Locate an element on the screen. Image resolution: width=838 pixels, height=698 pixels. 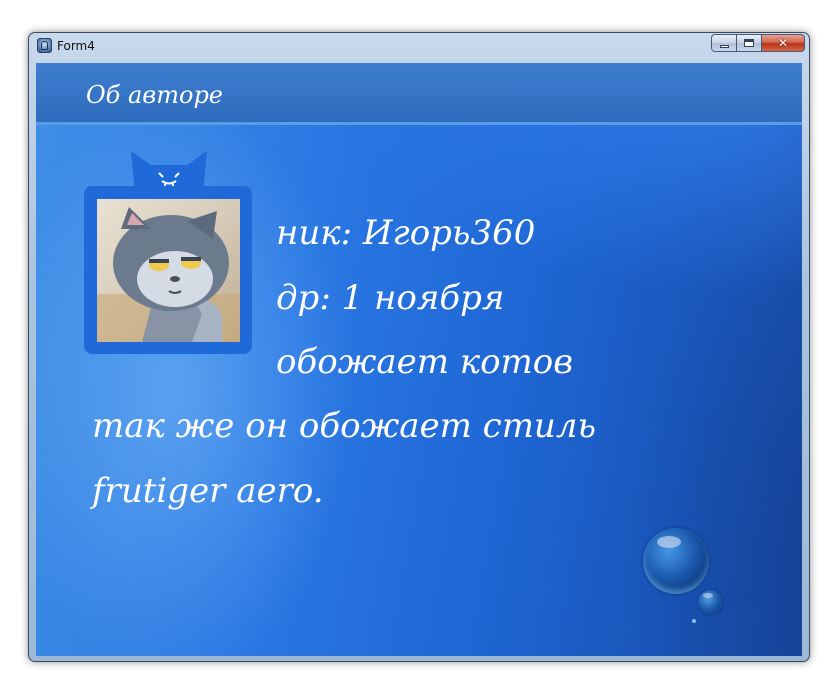
window-controls: ✕ is located at coordinates (758, 44).